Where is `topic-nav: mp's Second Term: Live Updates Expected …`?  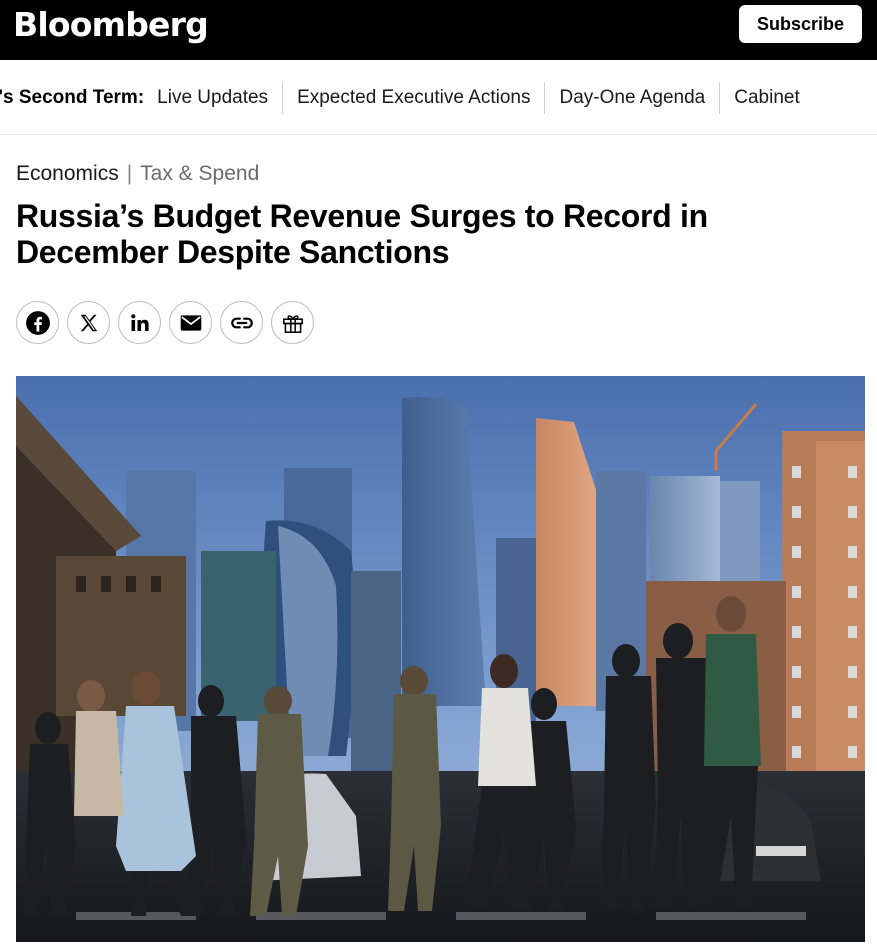 topic-nav: mp's Second Term: Live Updates Expected … is located at coordinates (407, 98).